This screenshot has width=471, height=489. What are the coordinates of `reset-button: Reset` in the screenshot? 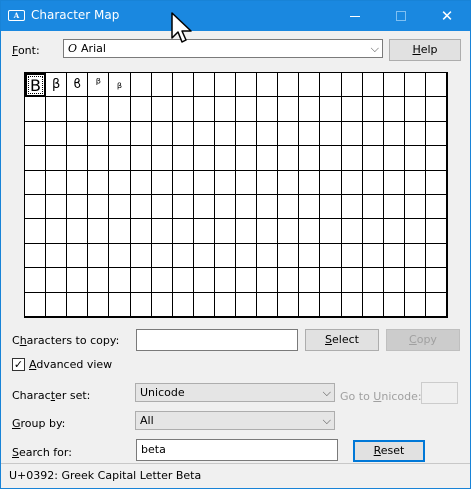 It's located at (389, 451).